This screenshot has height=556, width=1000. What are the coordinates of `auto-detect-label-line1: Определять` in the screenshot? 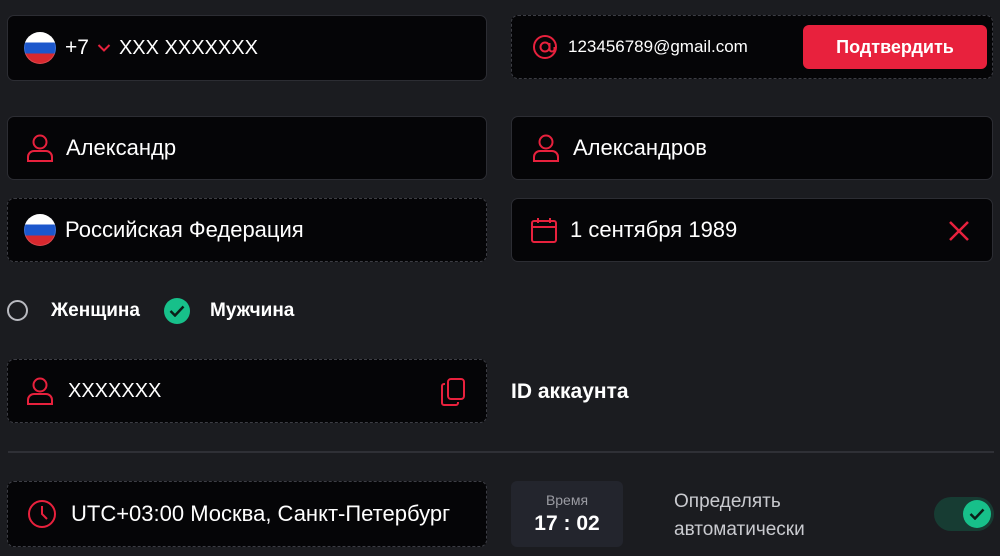 It's located at (727, 501).